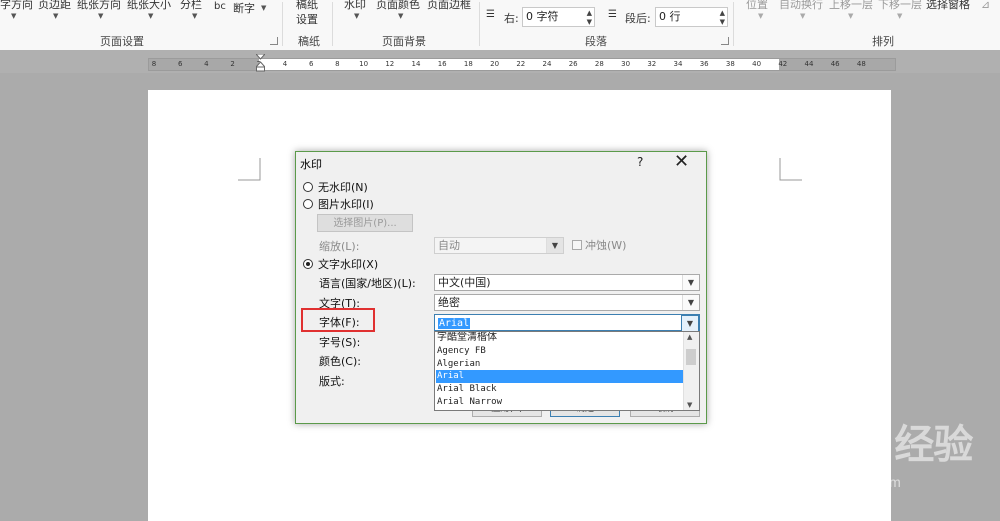  Describe the element at coordinates (567, 323) in the screenshot. I see `font-combo: Arial ▼` at that location.